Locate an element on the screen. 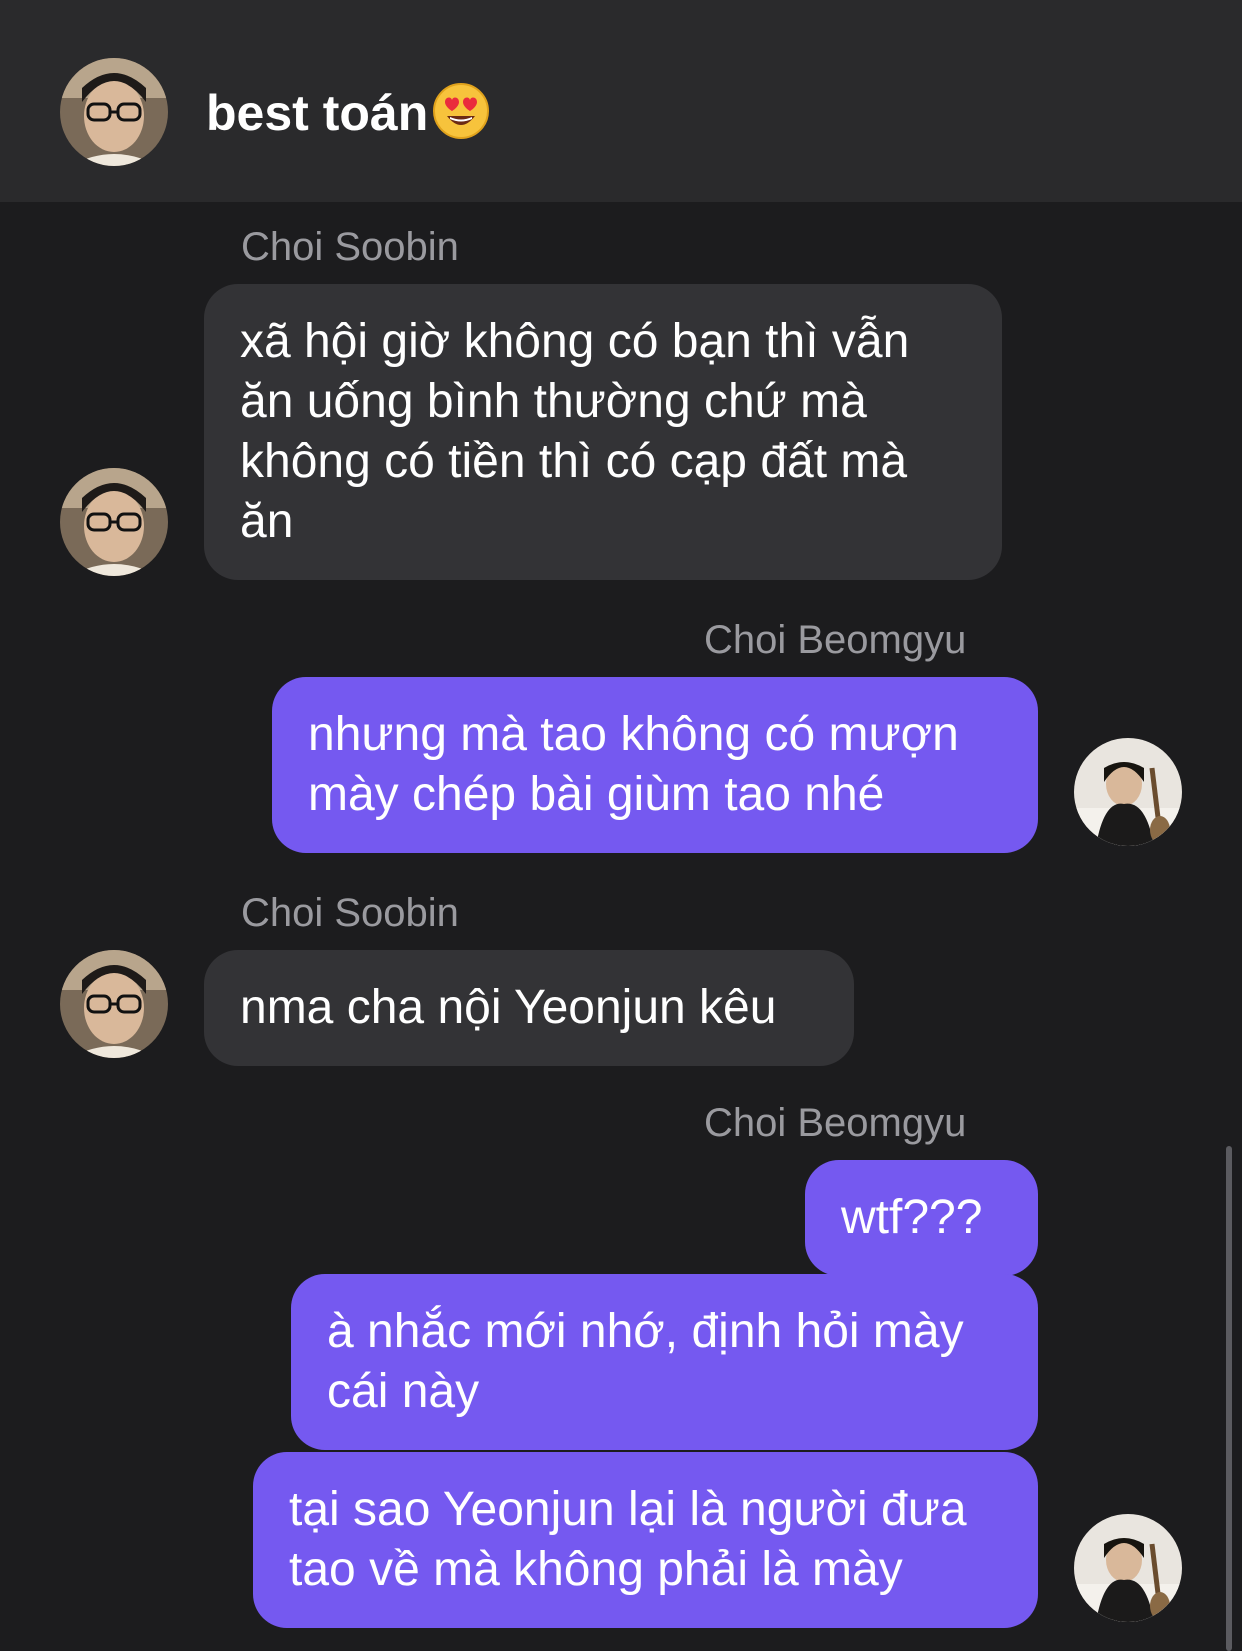 The height and width of the screenshot is (1651, 1242). incoming-message-bubble: nma cha nội Yeonjun kêu is located at coordinates (529, 1008).